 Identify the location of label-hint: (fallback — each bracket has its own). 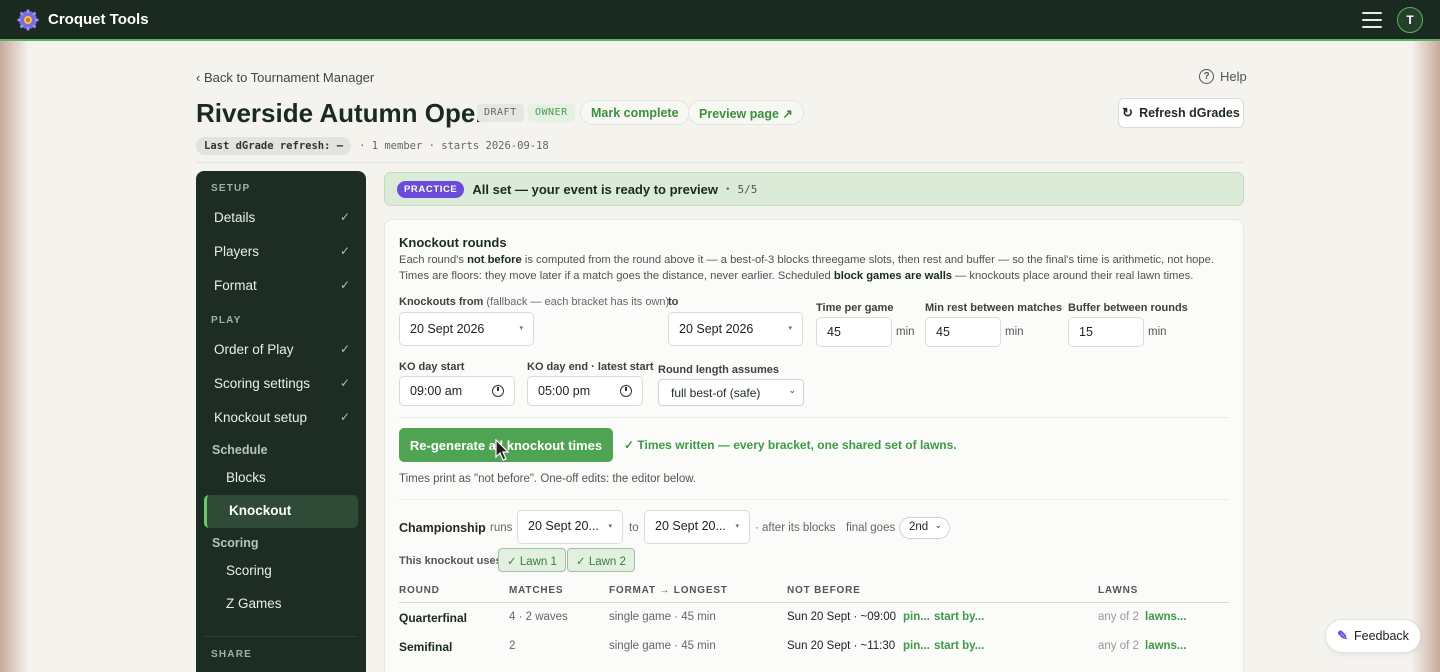
(576, 302).